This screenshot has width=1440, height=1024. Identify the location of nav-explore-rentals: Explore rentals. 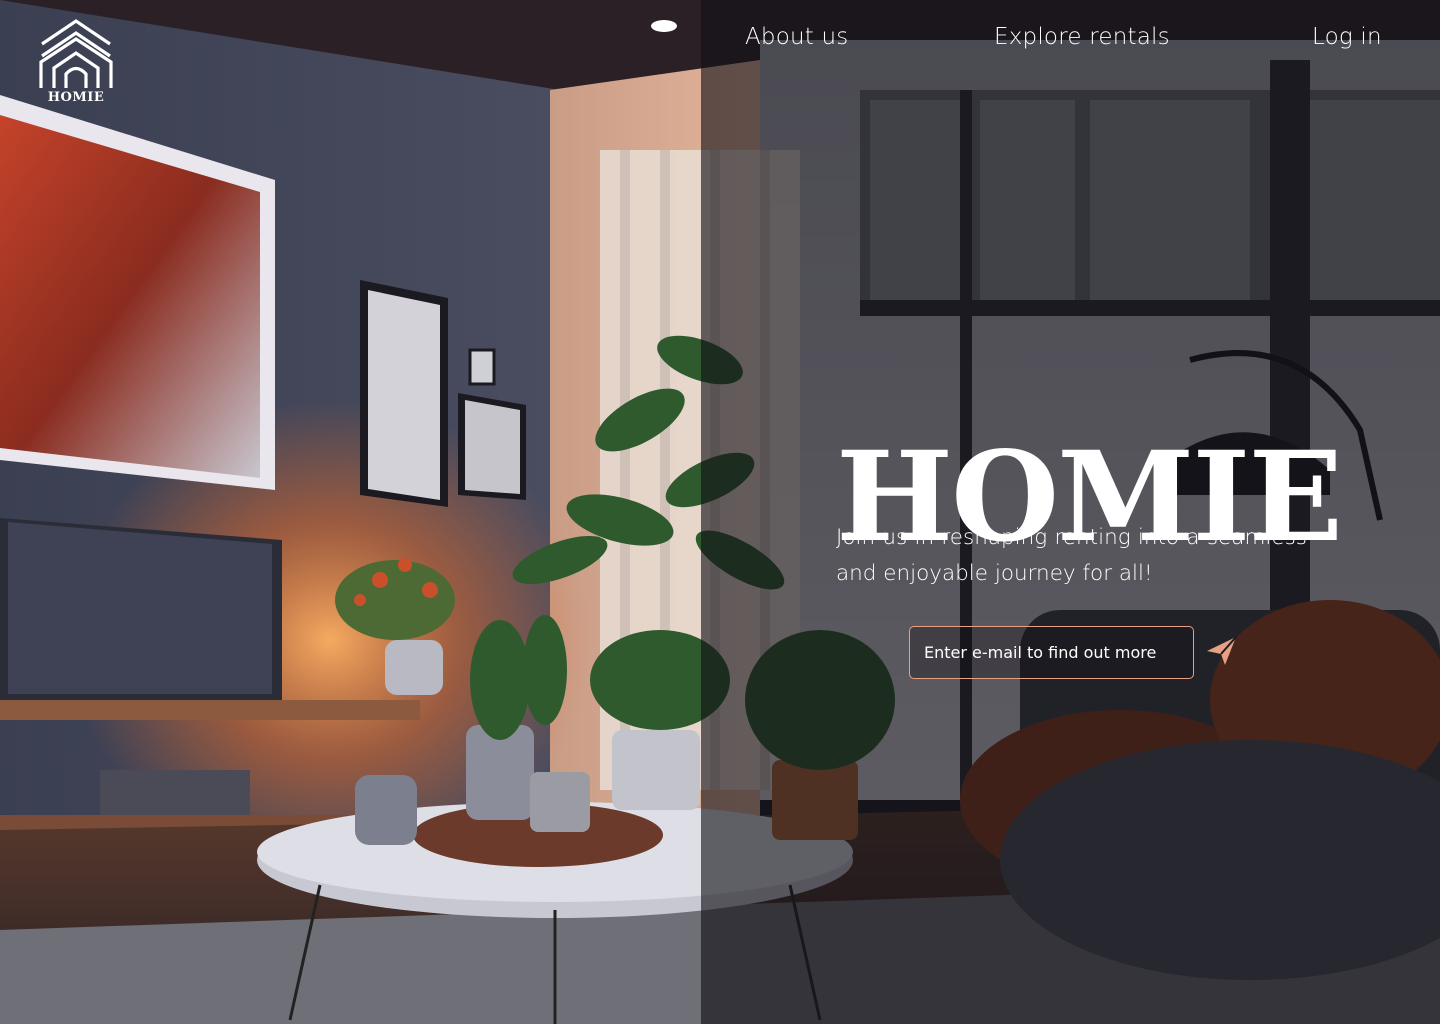
(1082, 37).